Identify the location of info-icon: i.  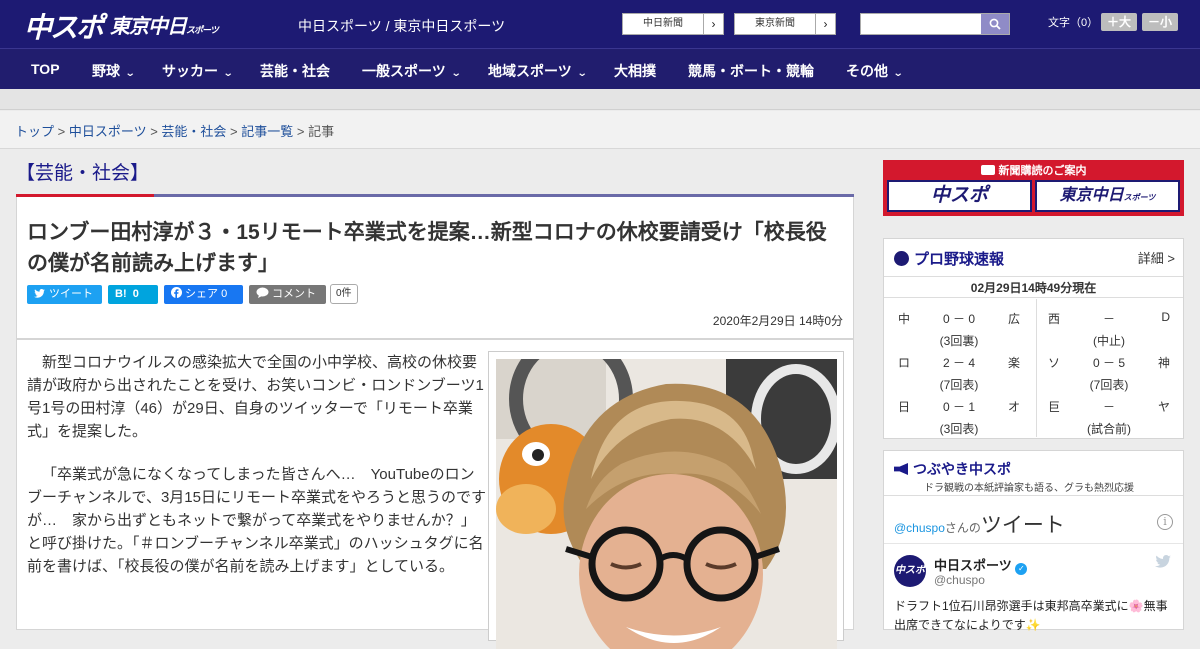
(1165, 522).